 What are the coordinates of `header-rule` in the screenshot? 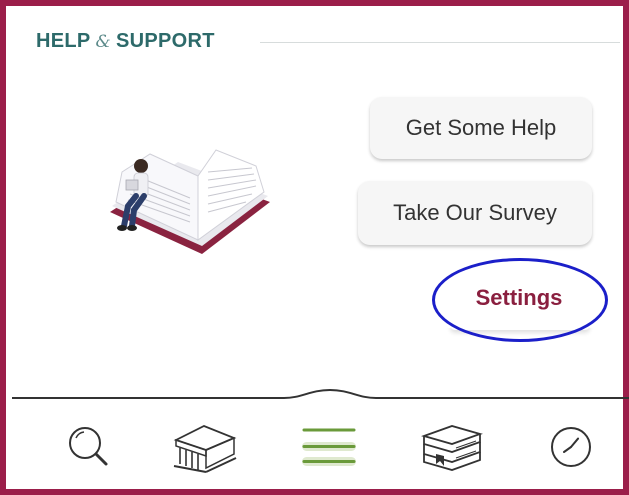 It's located at (440, 42).